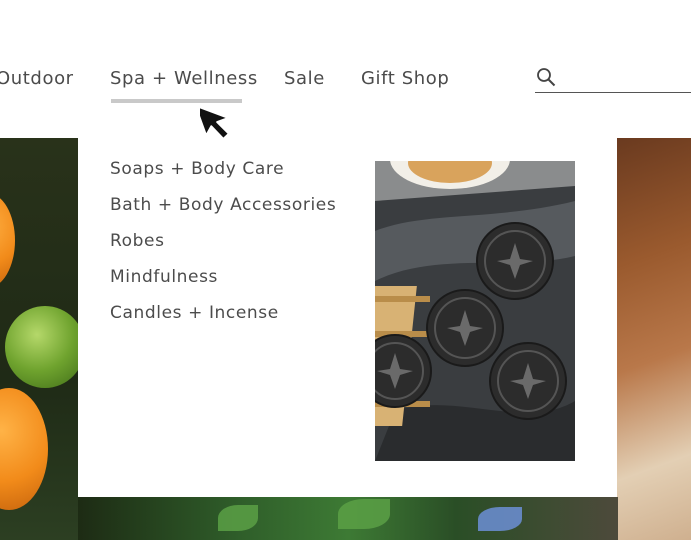 Image resolution: width=691 pixels, height=540 pixels. What do you see at coordinates (37, 78) in the screenshot?
I see `nav-item-outdoor: Outdoor` at bounding box center [37, 78].